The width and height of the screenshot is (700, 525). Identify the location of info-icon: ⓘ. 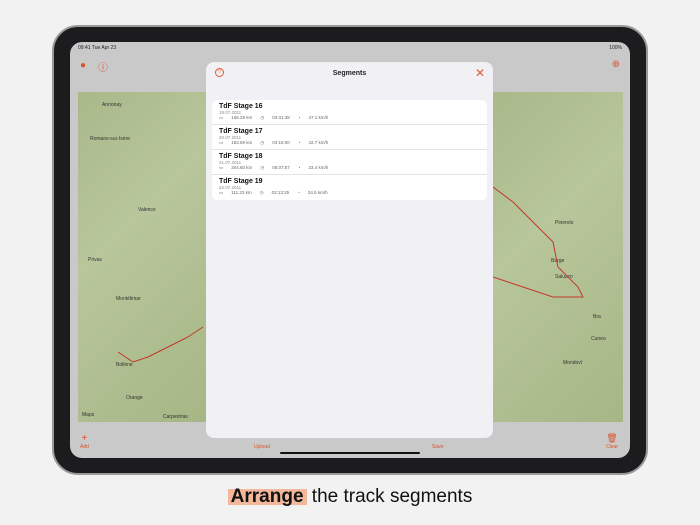
(103, 66).